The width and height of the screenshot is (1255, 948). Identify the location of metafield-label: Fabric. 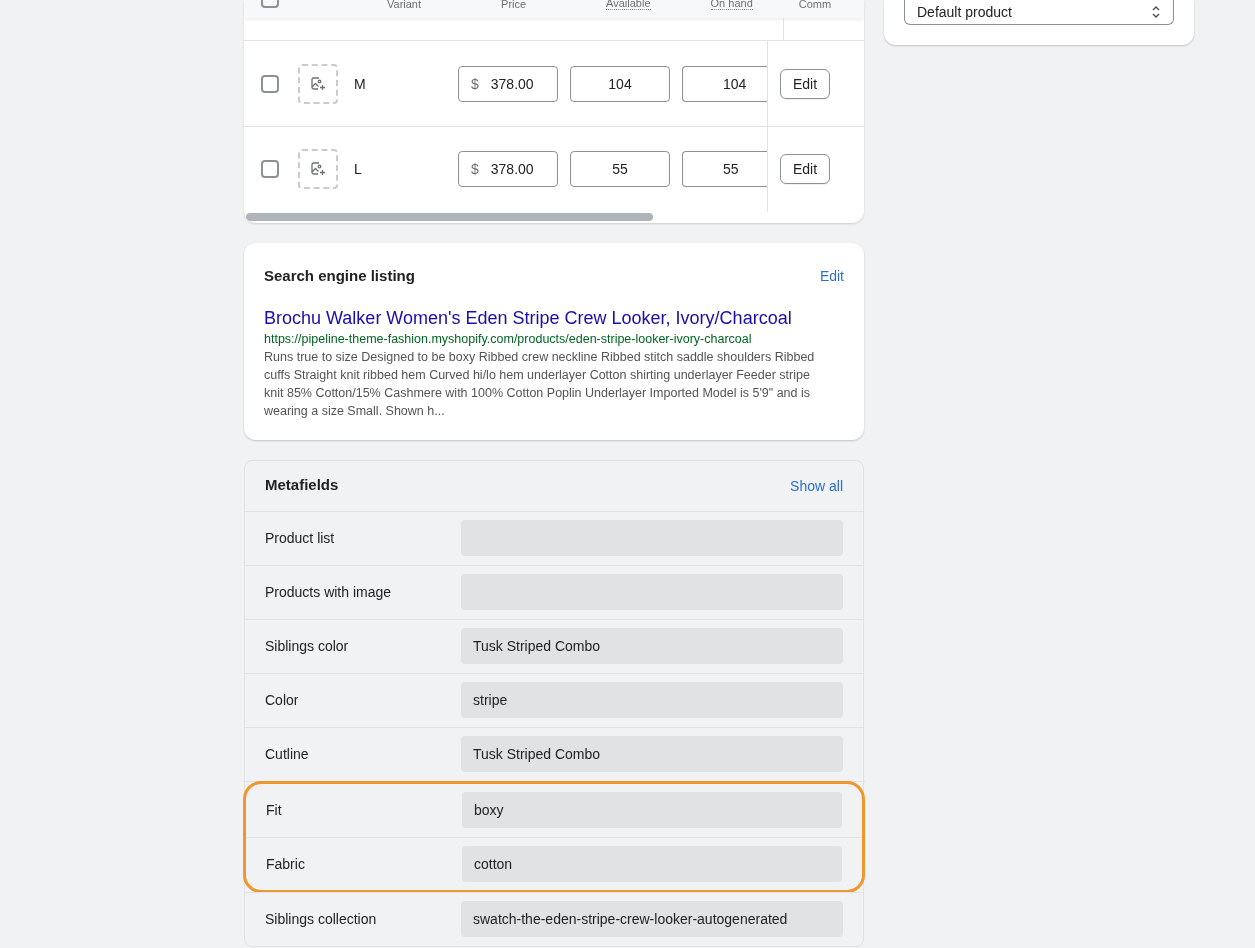
(286, 864).